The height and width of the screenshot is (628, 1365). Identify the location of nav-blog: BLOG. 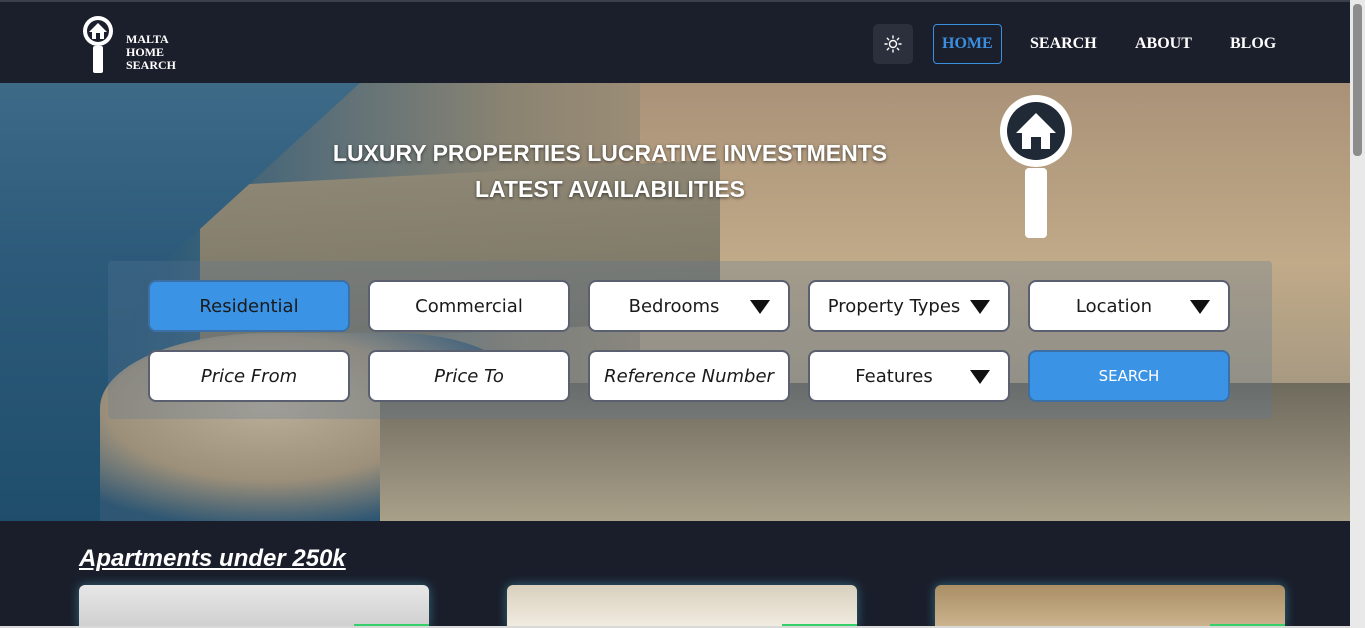
(1253, 44).